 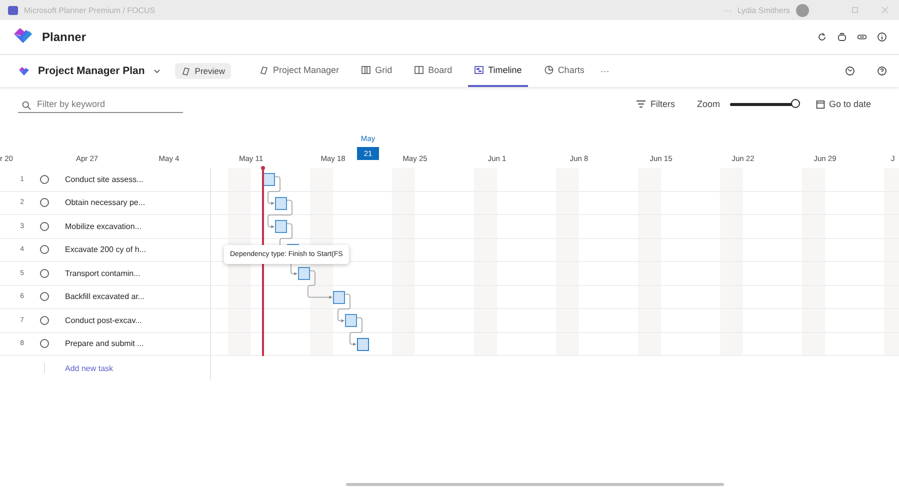 What do you see at coordinates (263, 168) in the screenshot?
I see `today-marker` at bounding box center [263, 168].